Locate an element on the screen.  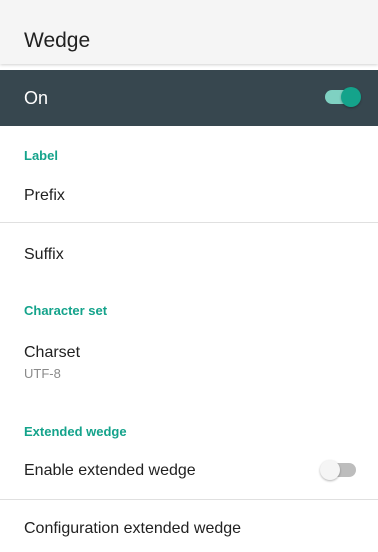
extended-wedge-toggle-switch is located at coordinates (338, 470).